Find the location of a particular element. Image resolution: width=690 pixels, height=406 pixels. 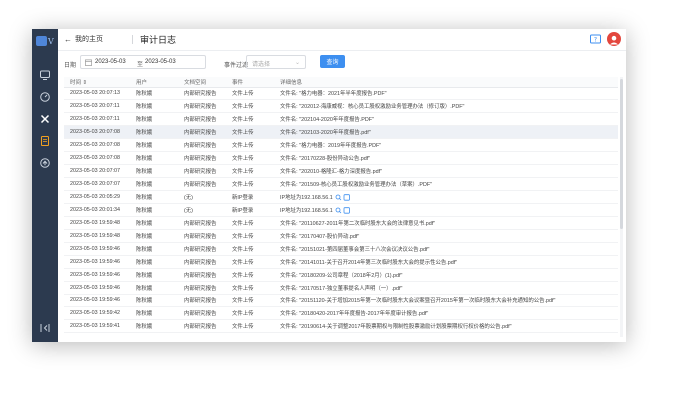

calendar-icon is located at coordinates (88, 62).